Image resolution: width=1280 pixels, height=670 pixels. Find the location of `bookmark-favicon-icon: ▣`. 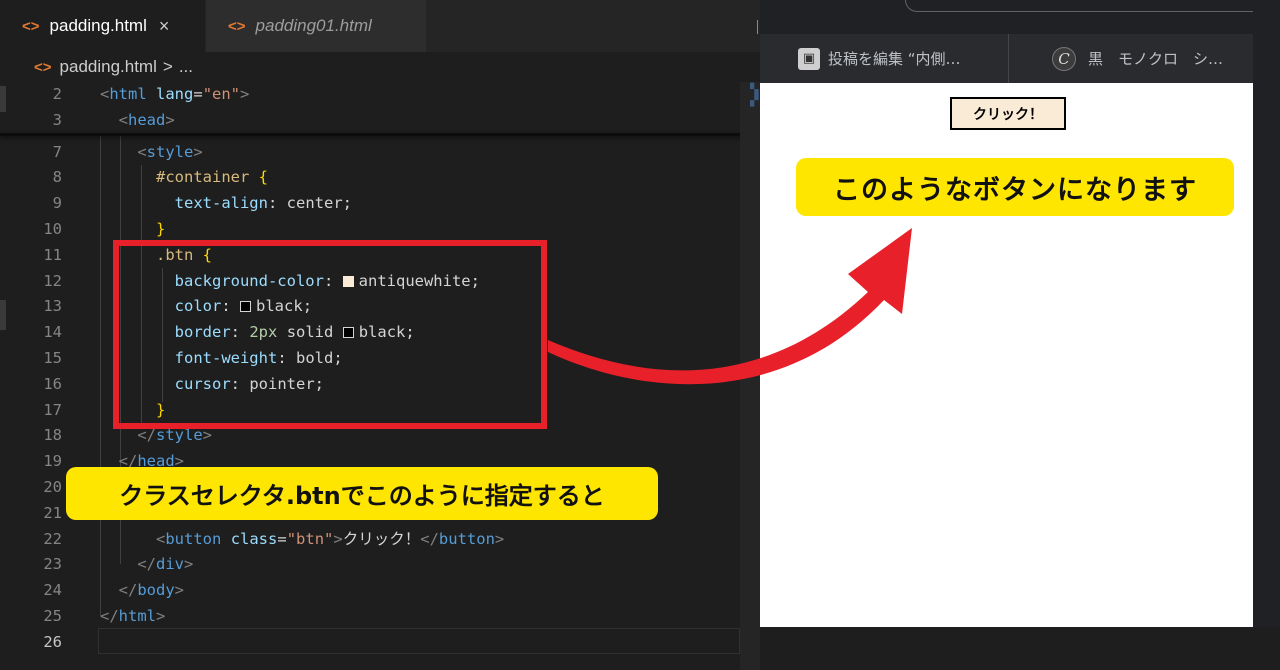

bookmark-favicon-icon: ▣ is located at coordinates (809, 58).